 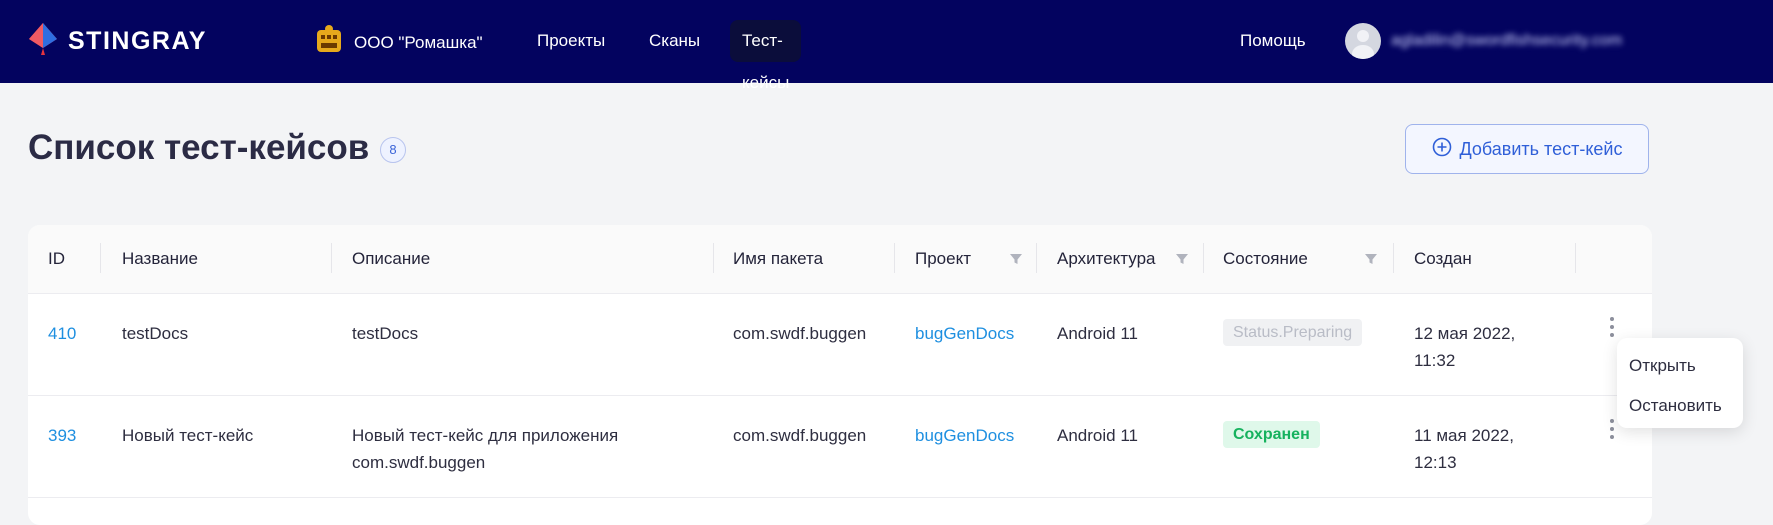 What do you see at coordinates (778, 259) in the screenshot?
I see `column-header-package: Имя пакета` at bounding box center [778, 259].